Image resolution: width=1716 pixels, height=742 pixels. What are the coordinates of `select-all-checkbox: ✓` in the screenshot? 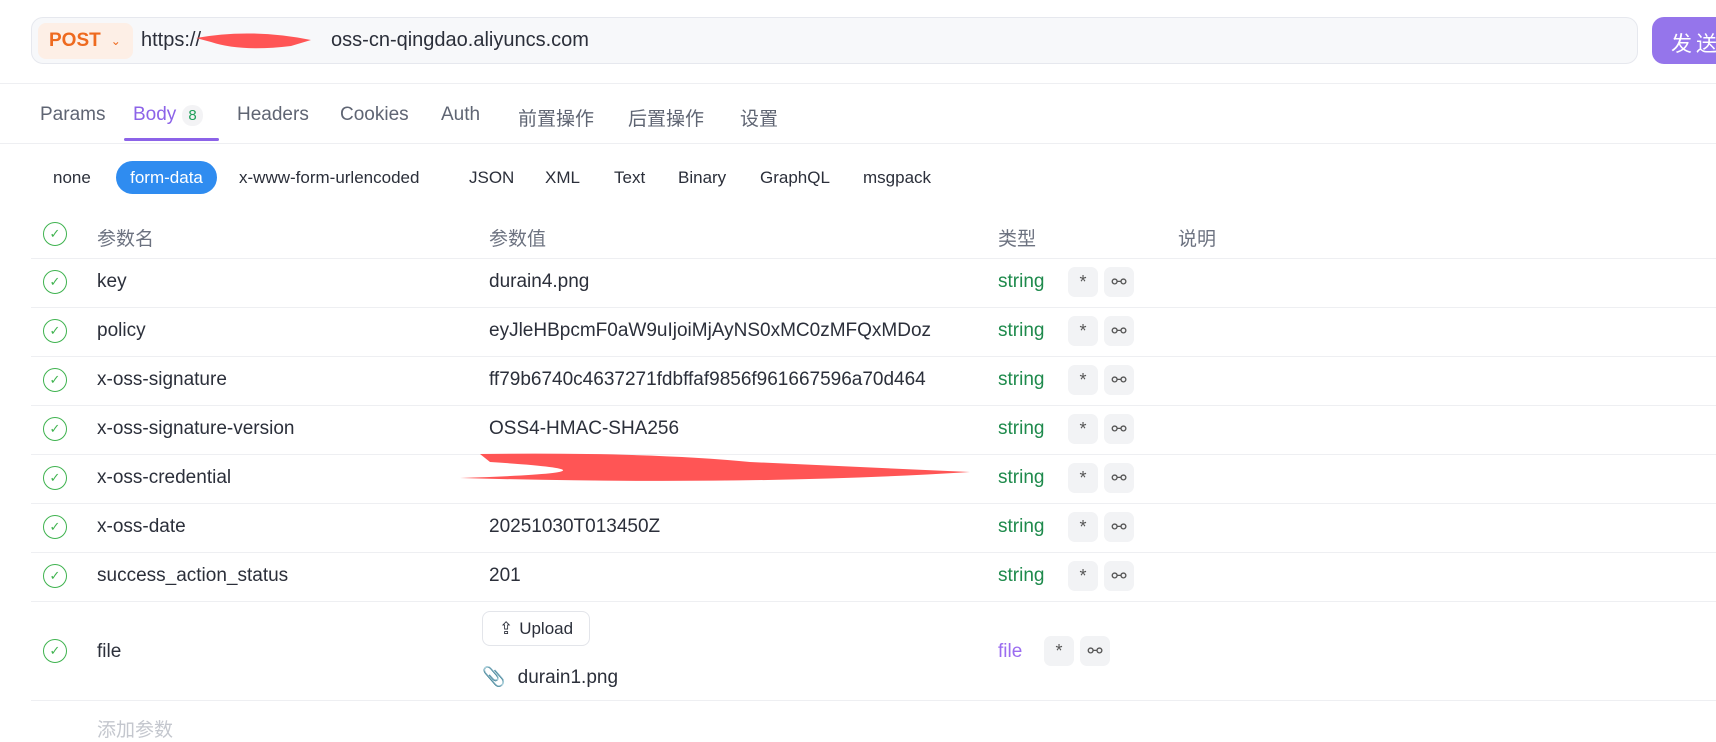 It's located at (55, 234).